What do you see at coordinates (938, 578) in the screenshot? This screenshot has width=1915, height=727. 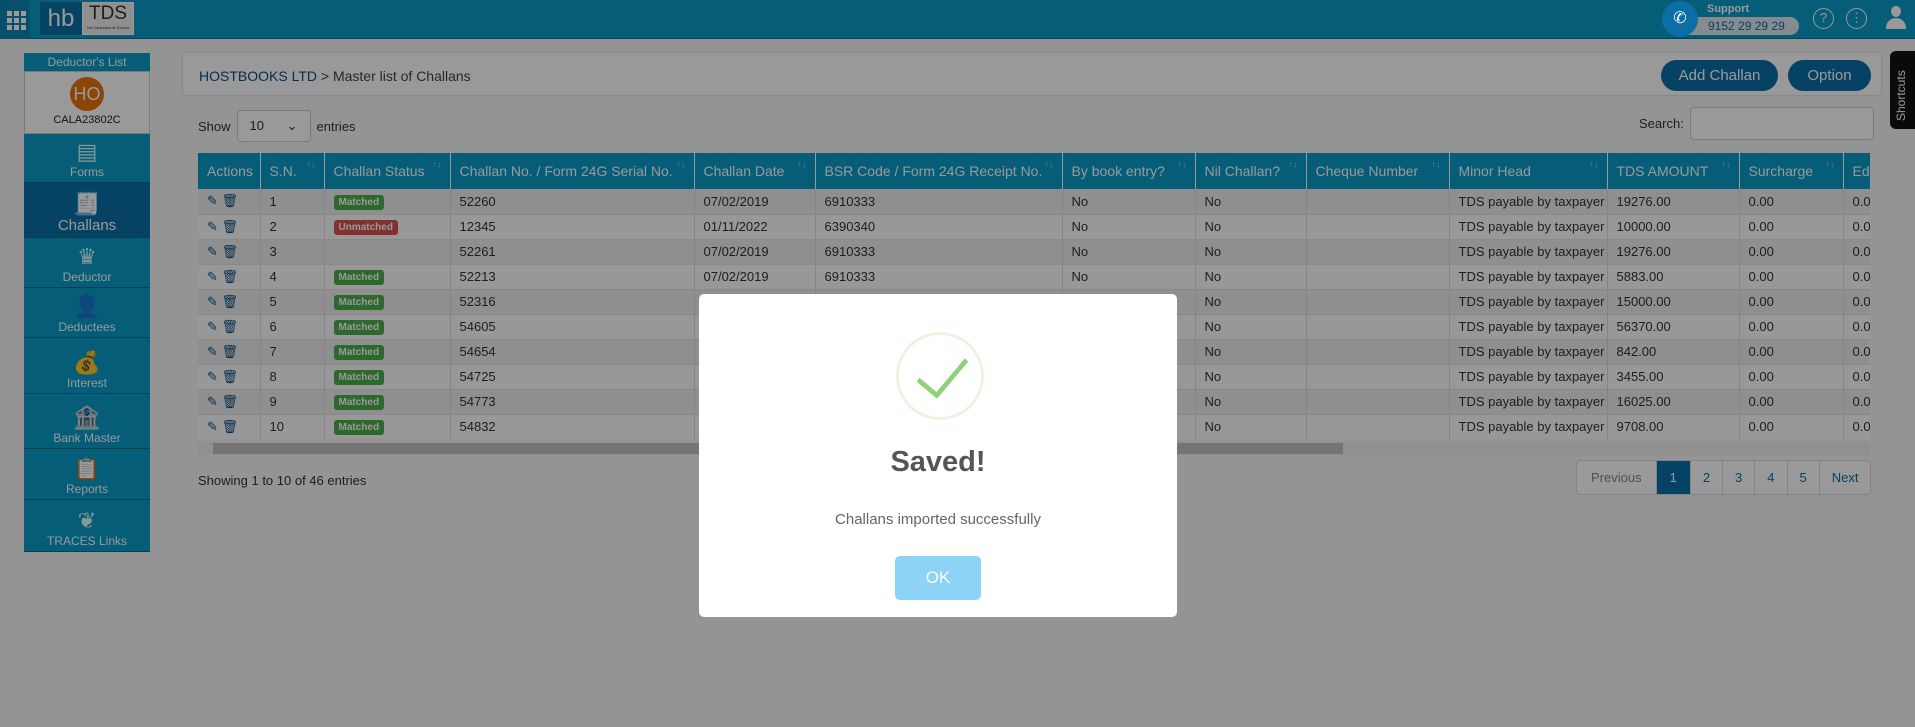 I see `ok-button: OK` at bounding box center [938, 578].